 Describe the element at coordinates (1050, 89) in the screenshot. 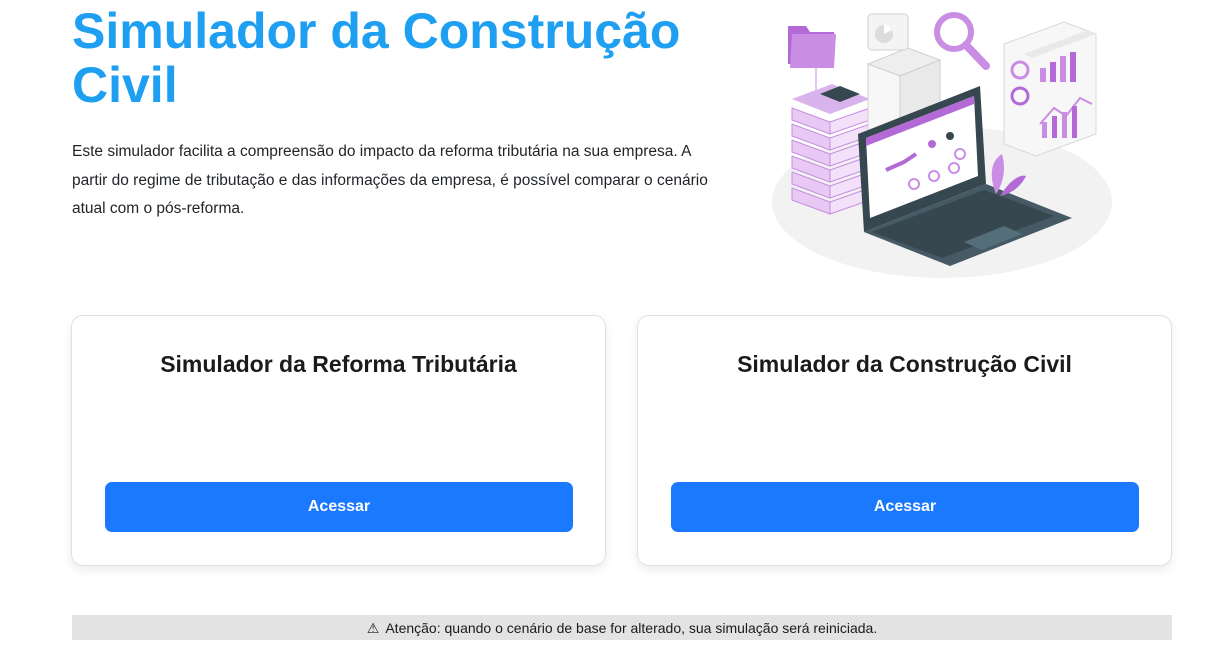

I see `dashboard-panels` at that location.